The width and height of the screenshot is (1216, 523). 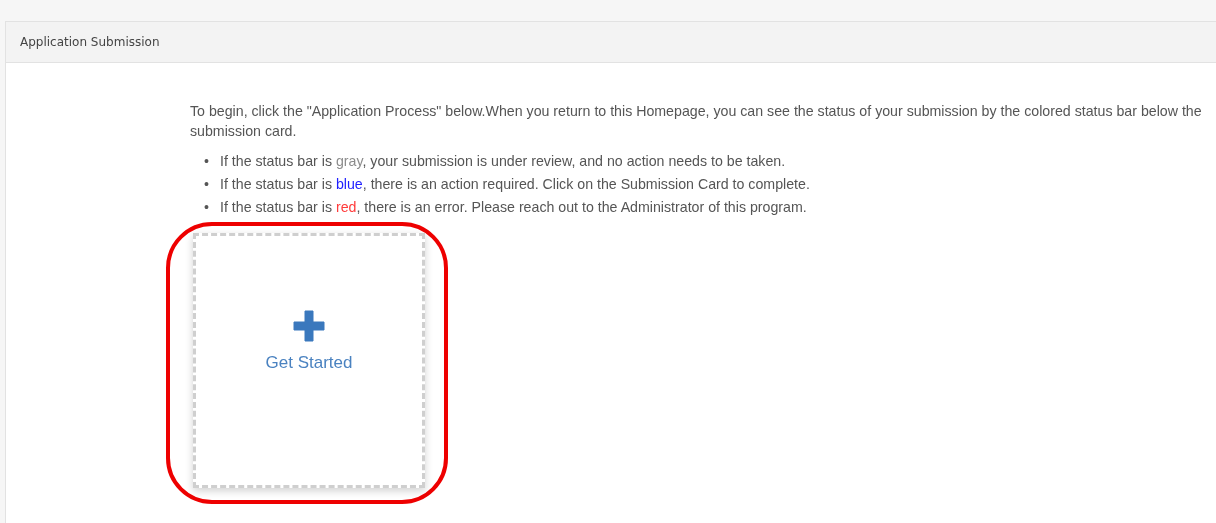 What do you see at coordinates (507, 184) in the screenshot?
I see `status-bullet: • If the status bar is blue, there is an action required. Click on the Submission Card to complete.` at bounding box center [507, 184].